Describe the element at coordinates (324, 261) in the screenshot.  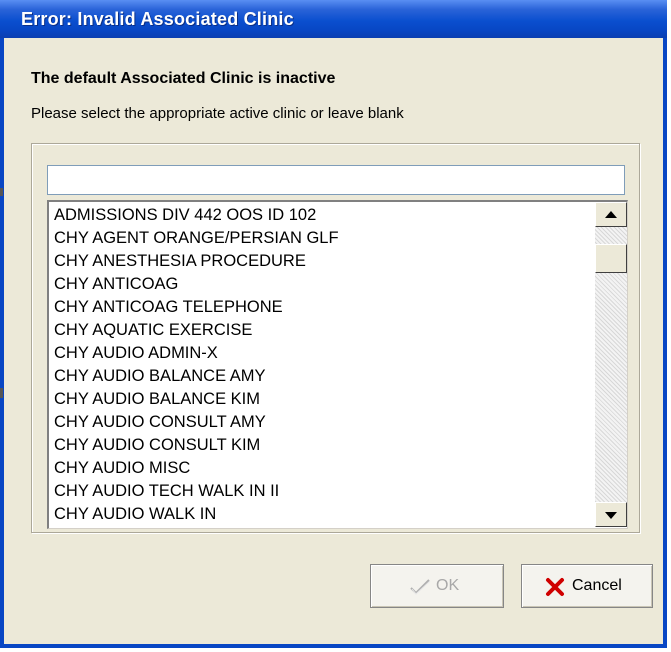
I see `clinic-list-item: CHY ANESTHESIA PROCEDURE` at that location.